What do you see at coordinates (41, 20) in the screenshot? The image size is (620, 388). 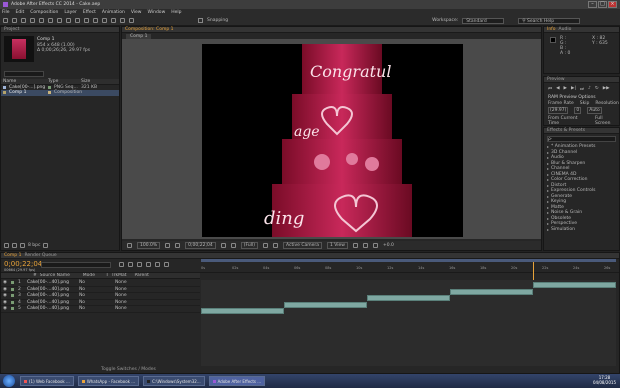 I see `rotation-tool-icon` at bounding box center [41, 20].